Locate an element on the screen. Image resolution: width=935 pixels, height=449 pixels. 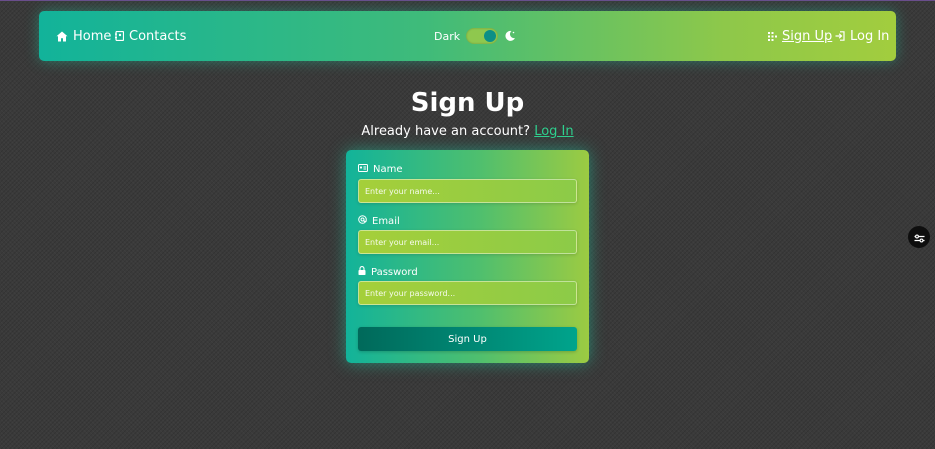
toggle-knob is located at coordinates (490, 36).